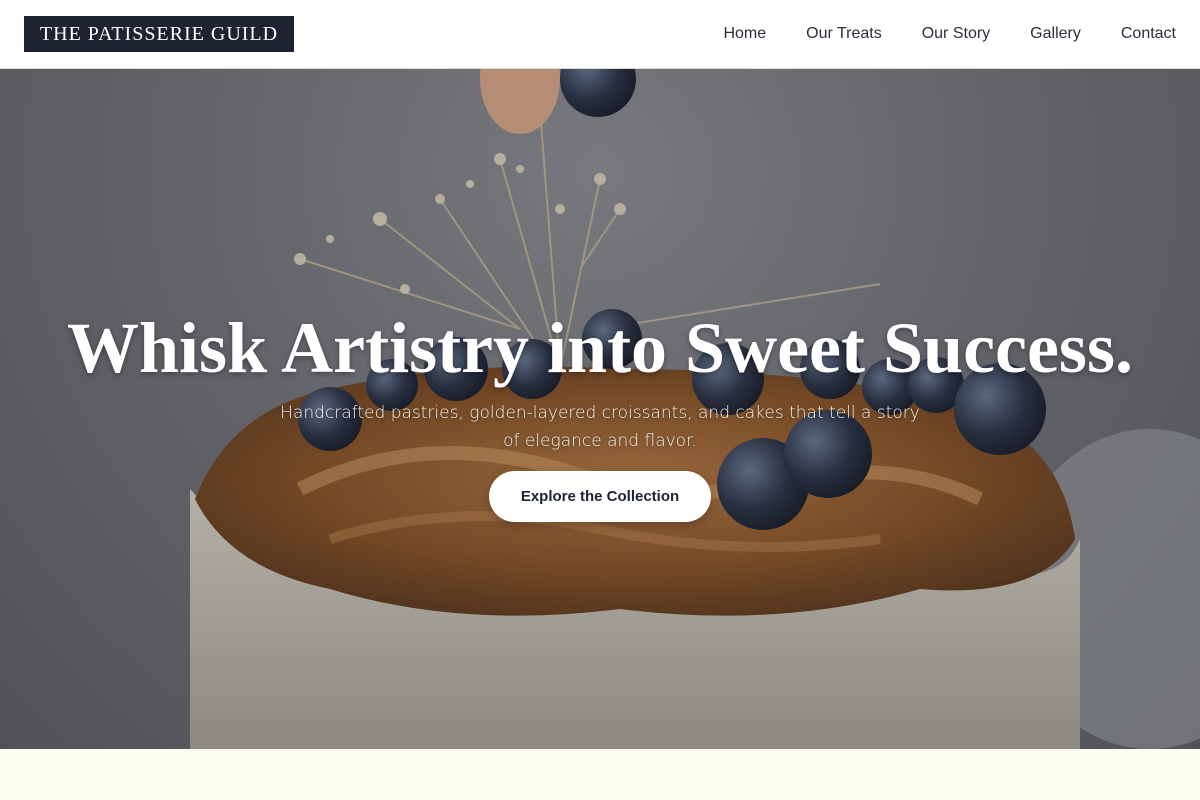  I want to click on nav-link-our-story: Our Story, so click(956, 34).